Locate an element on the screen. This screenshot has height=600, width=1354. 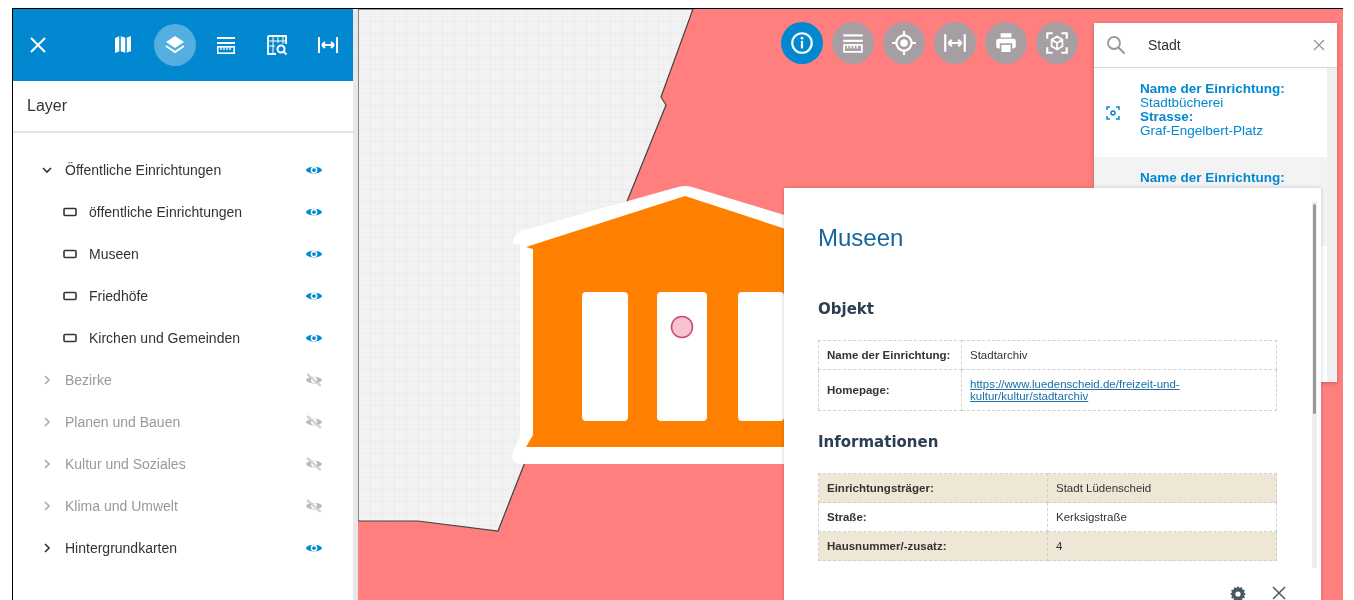
attribute-label: Name der Einrichtung: is located at coordinates (890, 355).